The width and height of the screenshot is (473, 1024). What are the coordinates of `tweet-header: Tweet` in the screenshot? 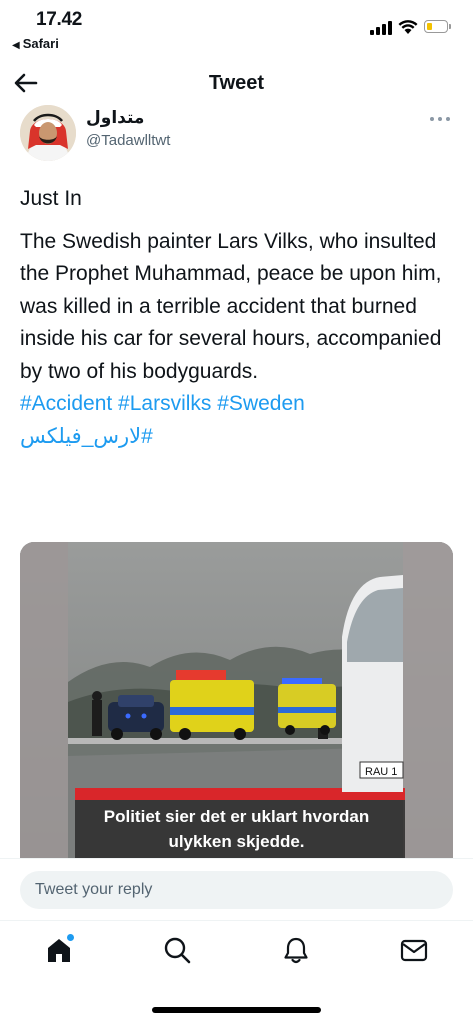 It's located at (236, 83).